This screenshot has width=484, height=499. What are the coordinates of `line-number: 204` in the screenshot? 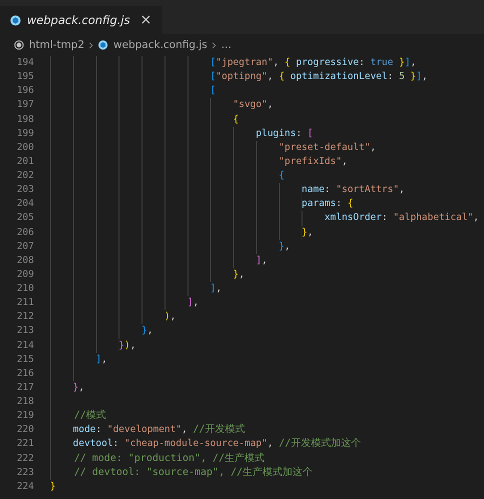 It's located at (25, 204).